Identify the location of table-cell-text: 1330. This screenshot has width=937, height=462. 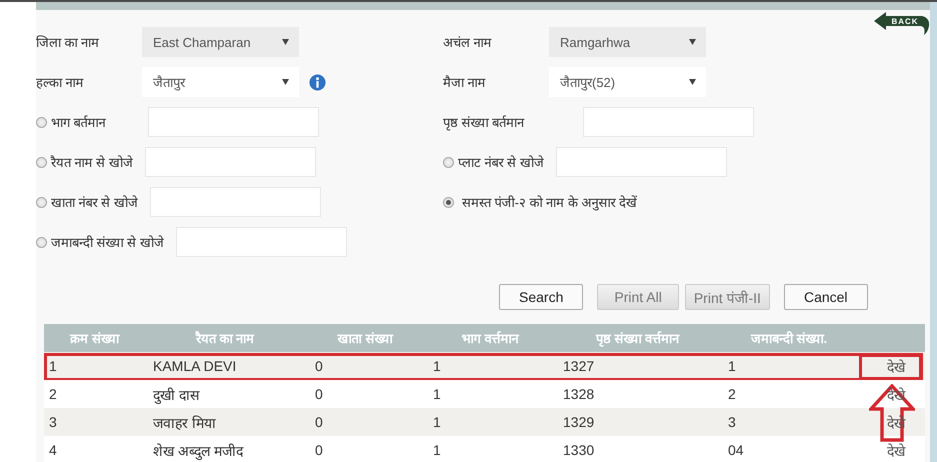
(579, 450).